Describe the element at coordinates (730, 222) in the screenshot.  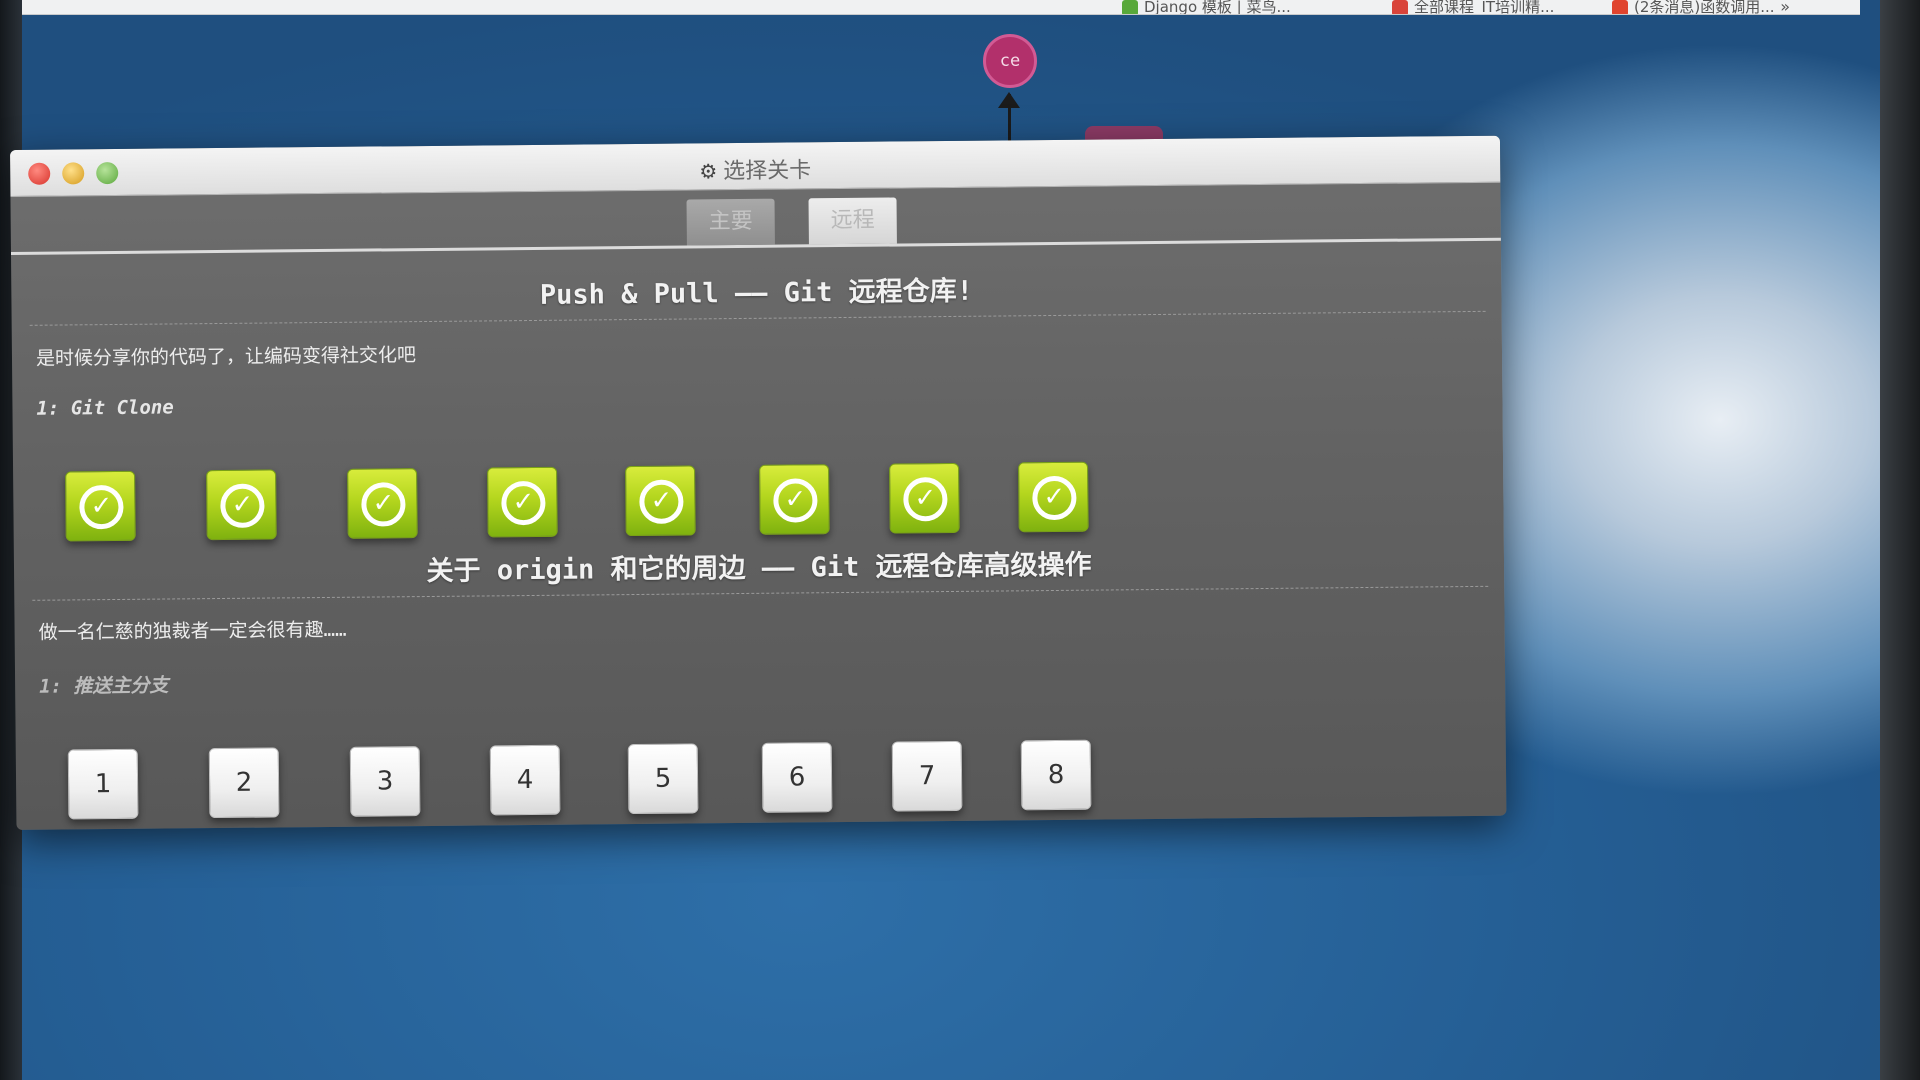
I see `tab-main: 主要` at that location.